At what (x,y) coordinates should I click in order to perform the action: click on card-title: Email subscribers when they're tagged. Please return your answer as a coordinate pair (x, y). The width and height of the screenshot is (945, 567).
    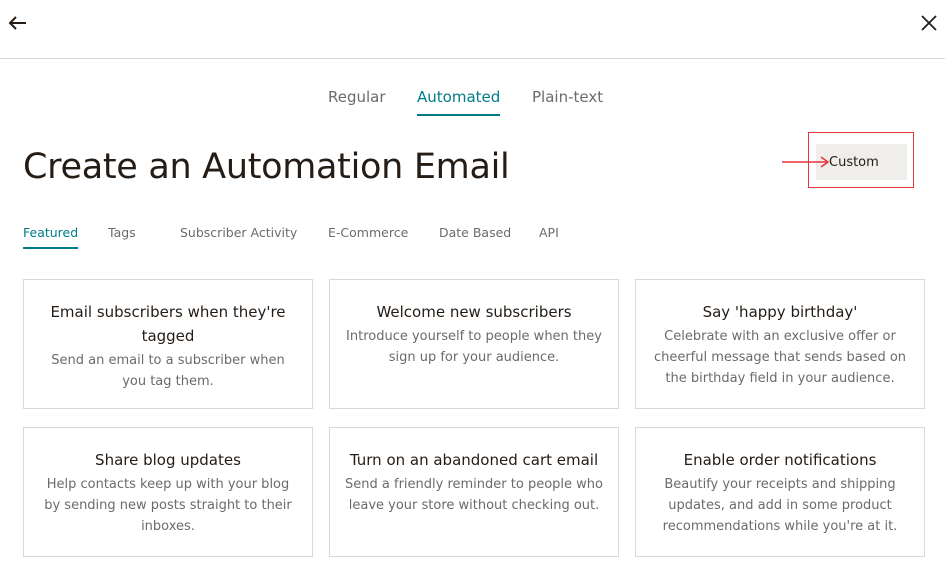
    Looking at the image, I should click on (168, 324).